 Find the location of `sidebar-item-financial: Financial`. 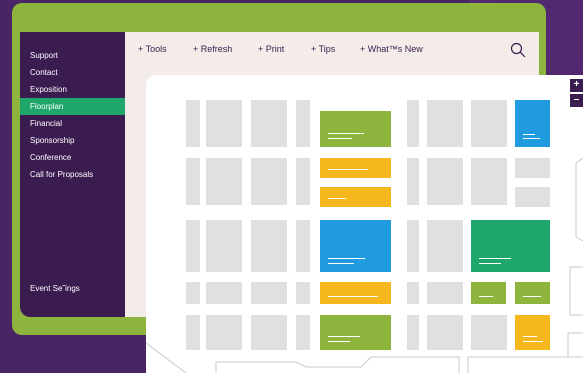

sidebar-item-financial: Financial is located at coordinates (72, 123).